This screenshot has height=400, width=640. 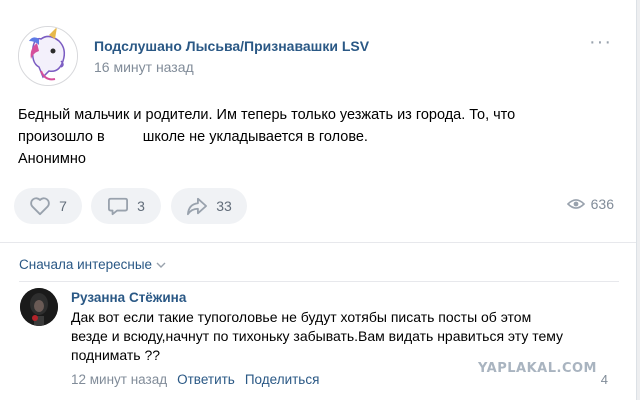 I want to click on comment-divider, so click(x=319, y=281).